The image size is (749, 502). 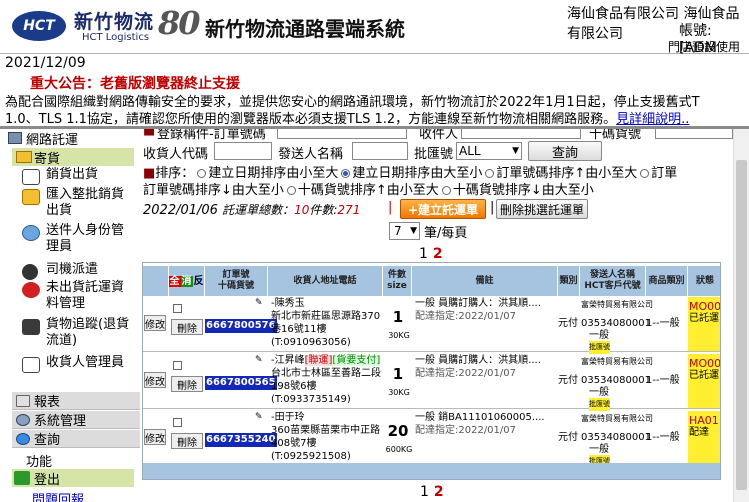 I want to click on filter-order-no-input, so click(x=342, y=134).